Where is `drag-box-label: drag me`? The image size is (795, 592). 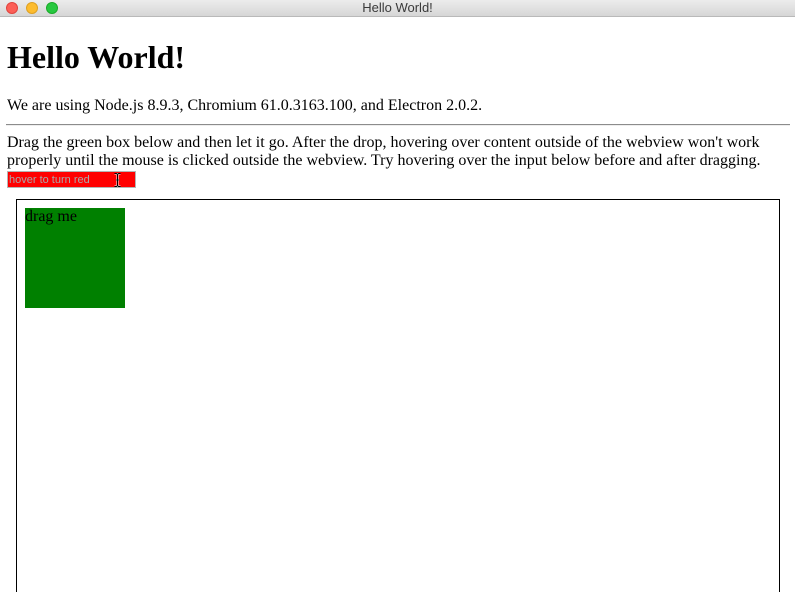
drag-box-label: drag me is located at coordinates (51, 216).